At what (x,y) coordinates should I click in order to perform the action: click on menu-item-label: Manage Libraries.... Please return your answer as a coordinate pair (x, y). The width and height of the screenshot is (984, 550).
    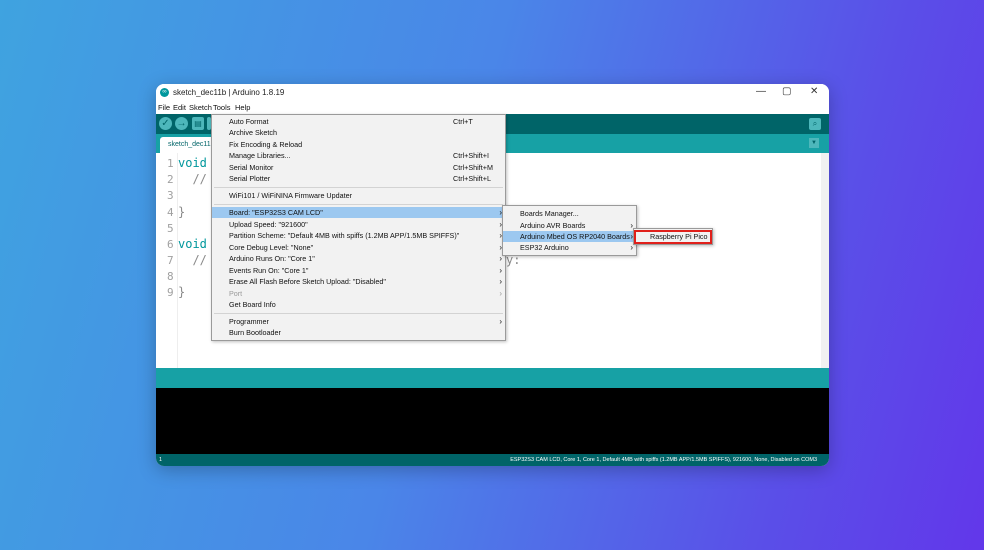
    Looking at the image, I should click on (260, 155).